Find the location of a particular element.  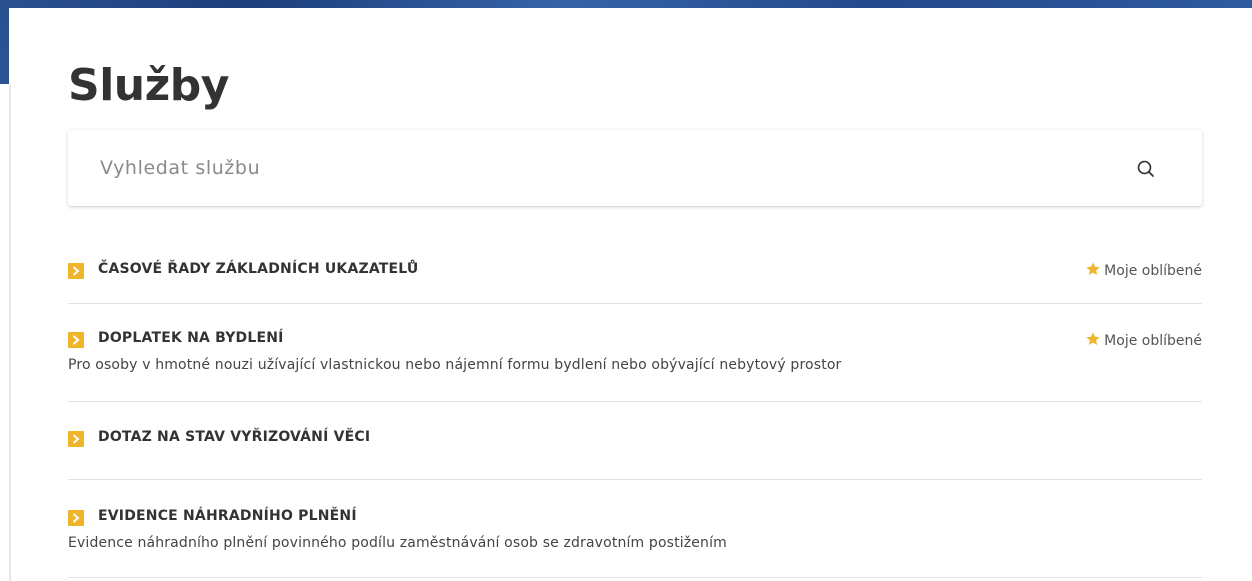

service-title-link: ČASOVÉ ŘADY ZÁKLADNÍCH UKAZATELŮ is located at coordinates (258, 269).